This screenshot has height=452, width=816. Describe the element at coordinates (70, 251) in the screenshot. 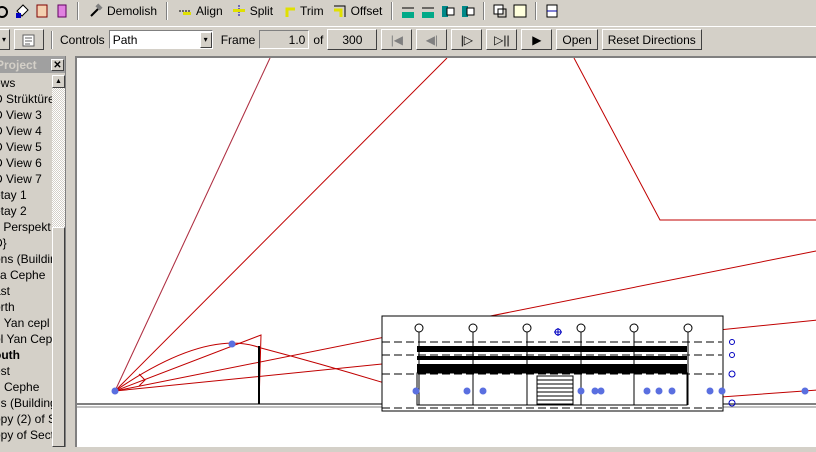

I see `splitter` at that location.